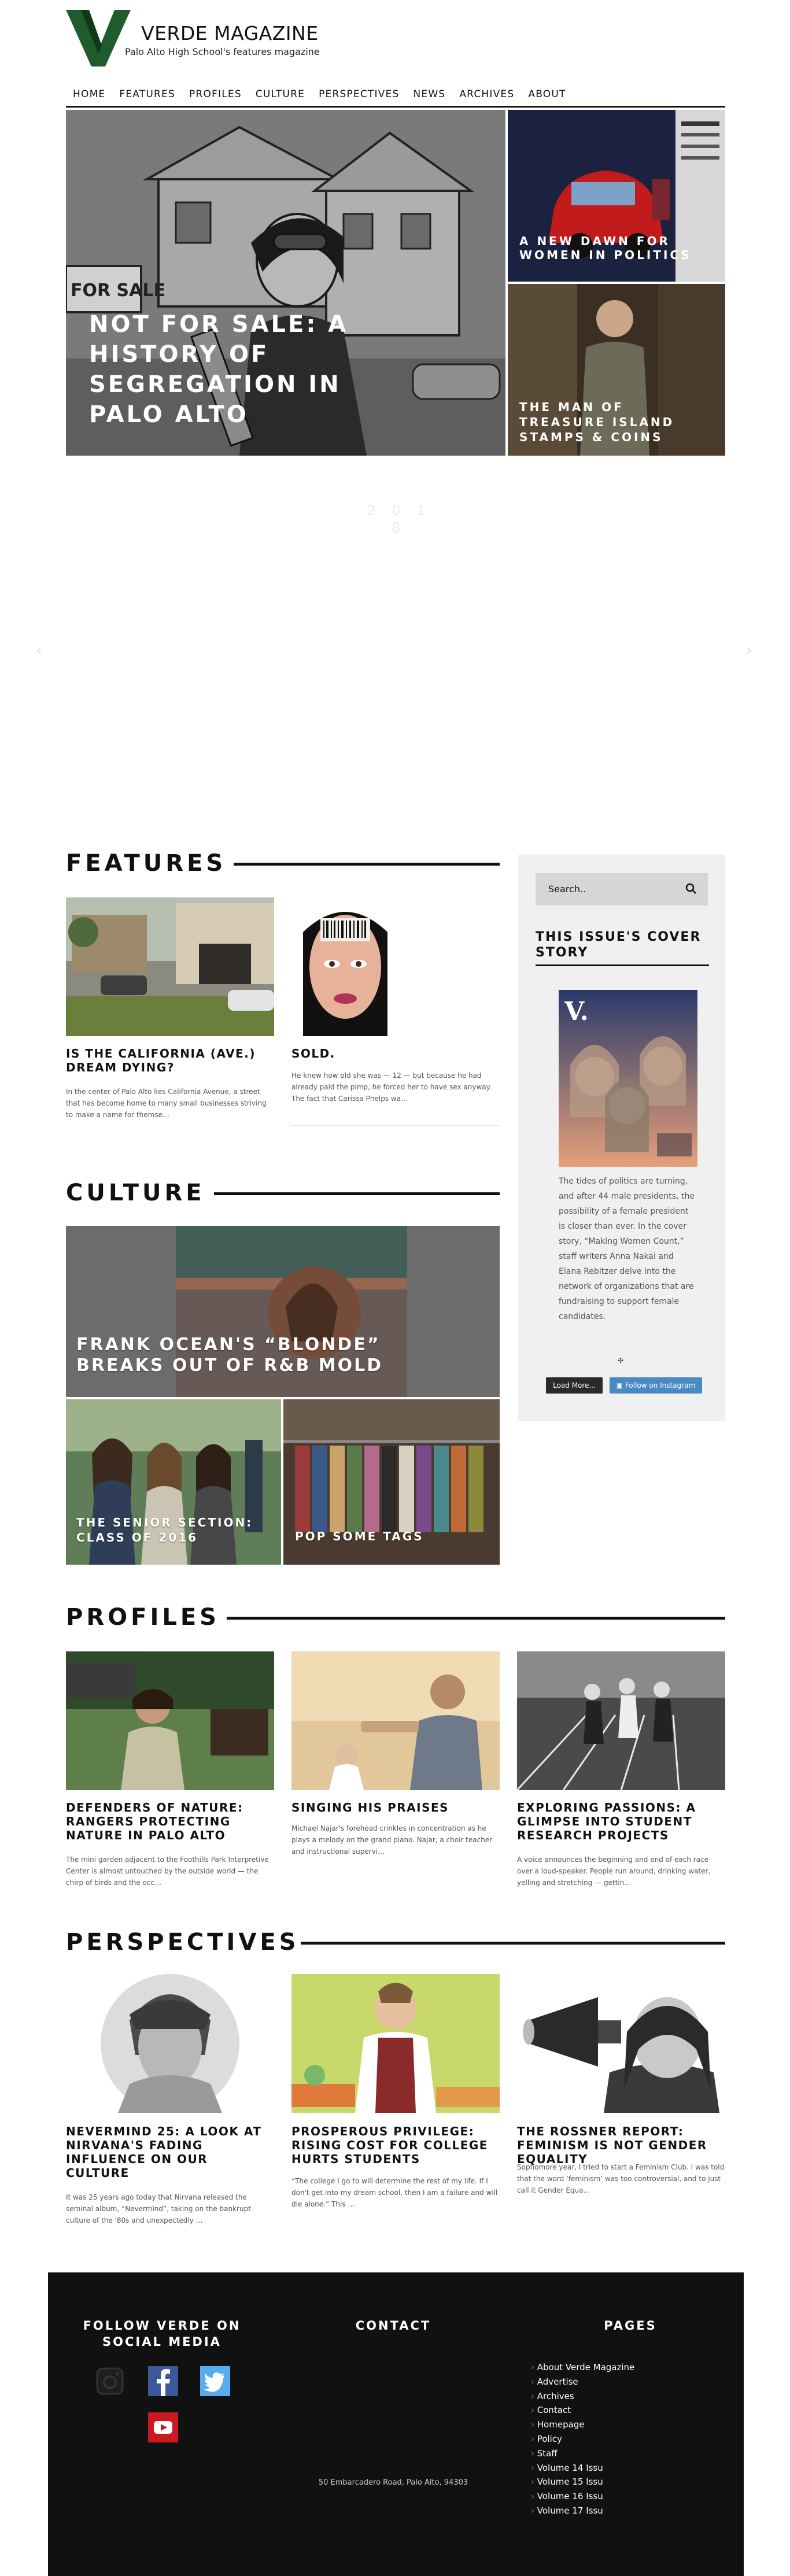 The image size is (790, 2576). What do you see at coordinates (429, 94) in the screenshot?
I see `nav-news: NEWS` at bounding box center [429, 94].